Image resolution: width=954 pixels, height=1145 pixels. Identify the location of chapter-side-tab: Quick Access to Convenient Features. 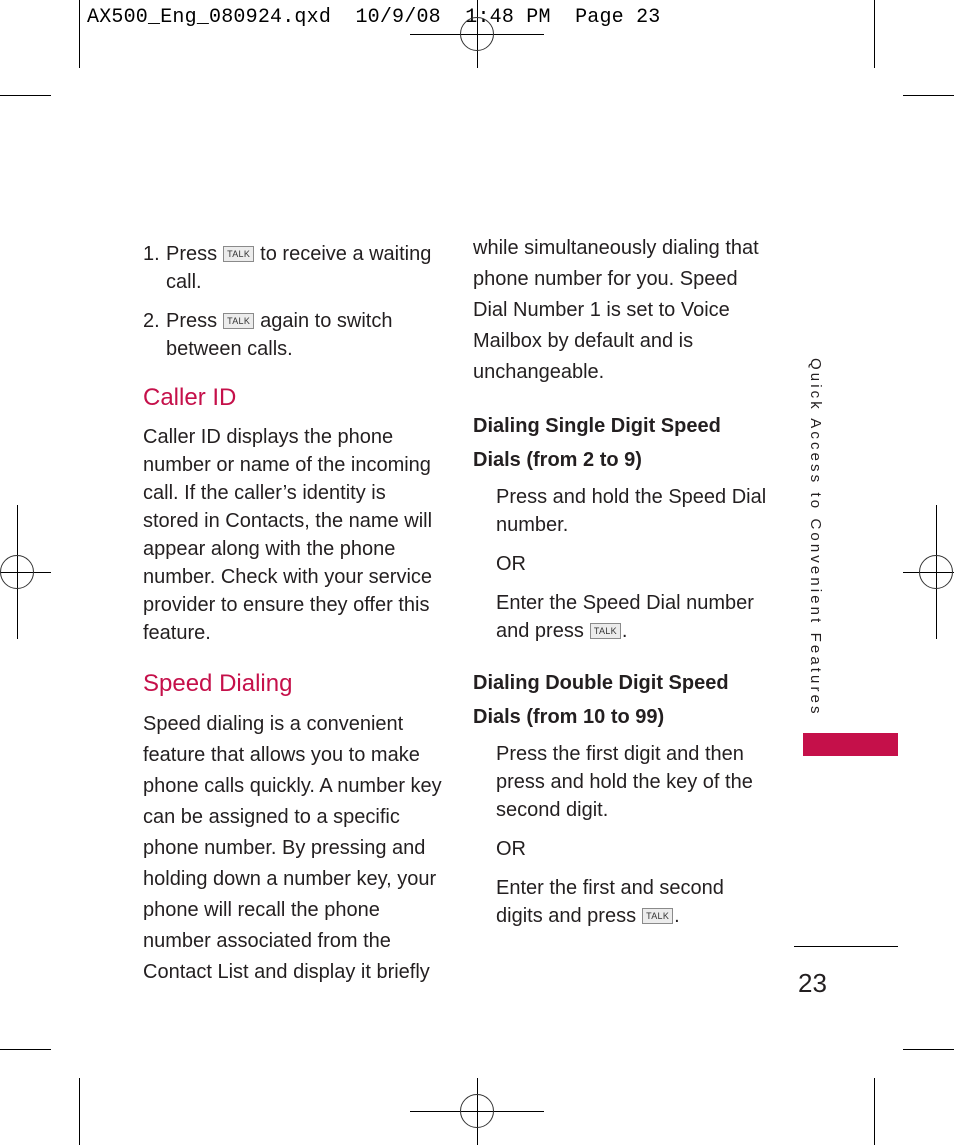
(815, 537).